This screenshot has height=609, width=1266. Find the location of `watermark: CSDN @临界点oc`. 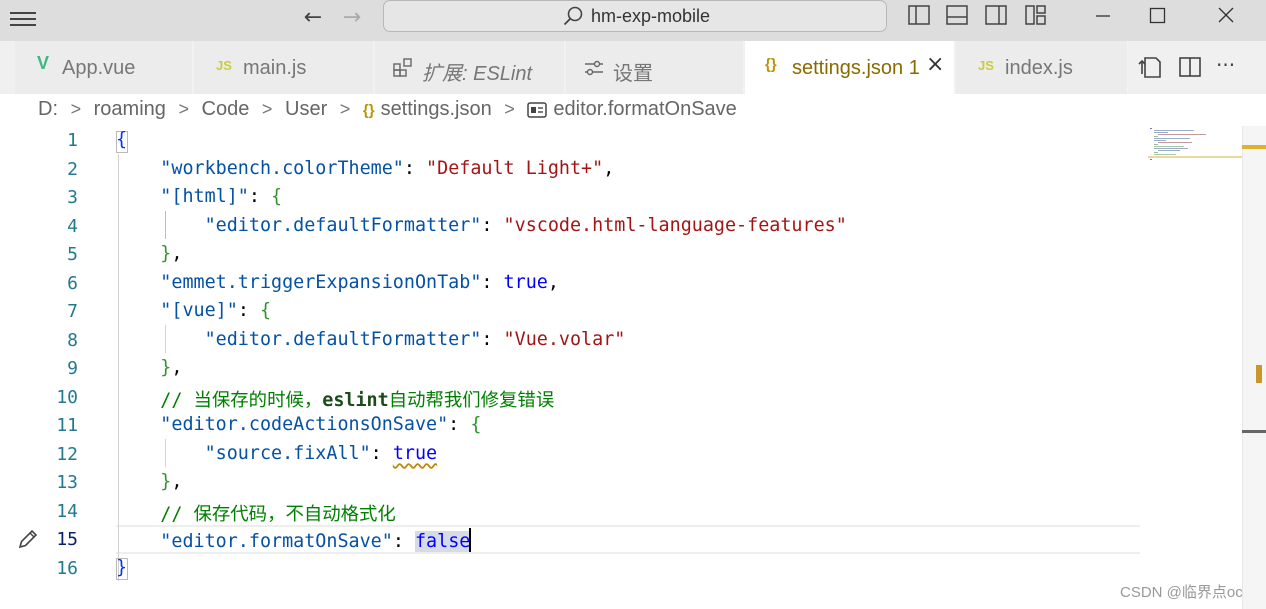

watermark: CSDN @临界点oc is located at coordinates (1181, 592).